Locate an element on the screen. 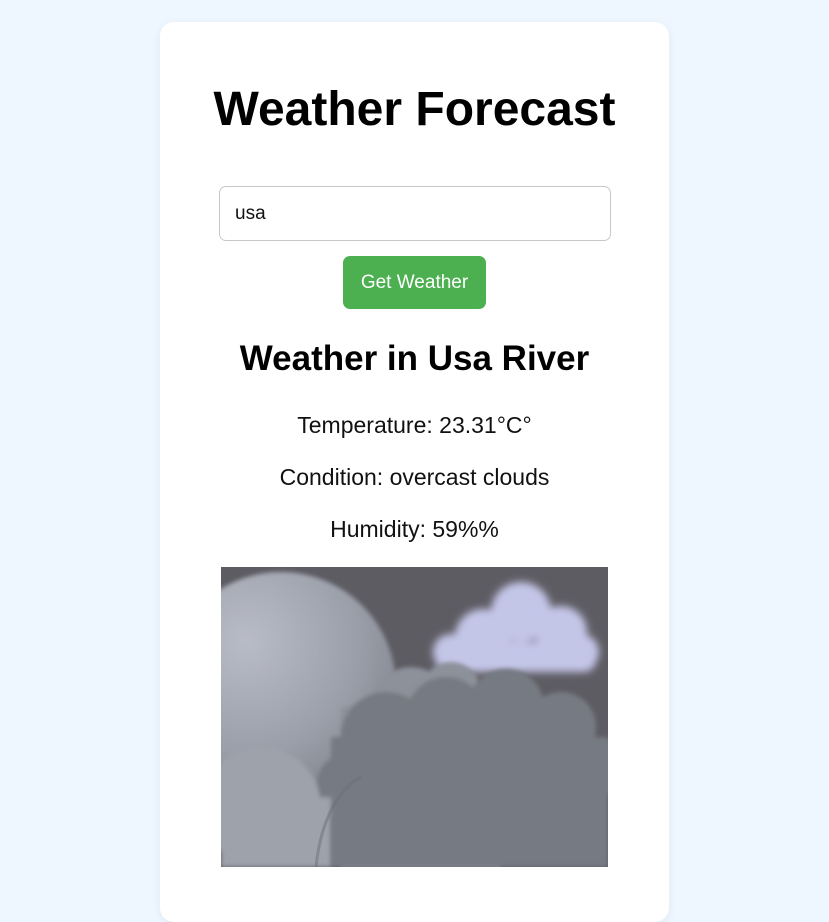 This screenshot has width=829, height=922. humidity-text: Humidity: 59%% is located at coordinates (414, 529).